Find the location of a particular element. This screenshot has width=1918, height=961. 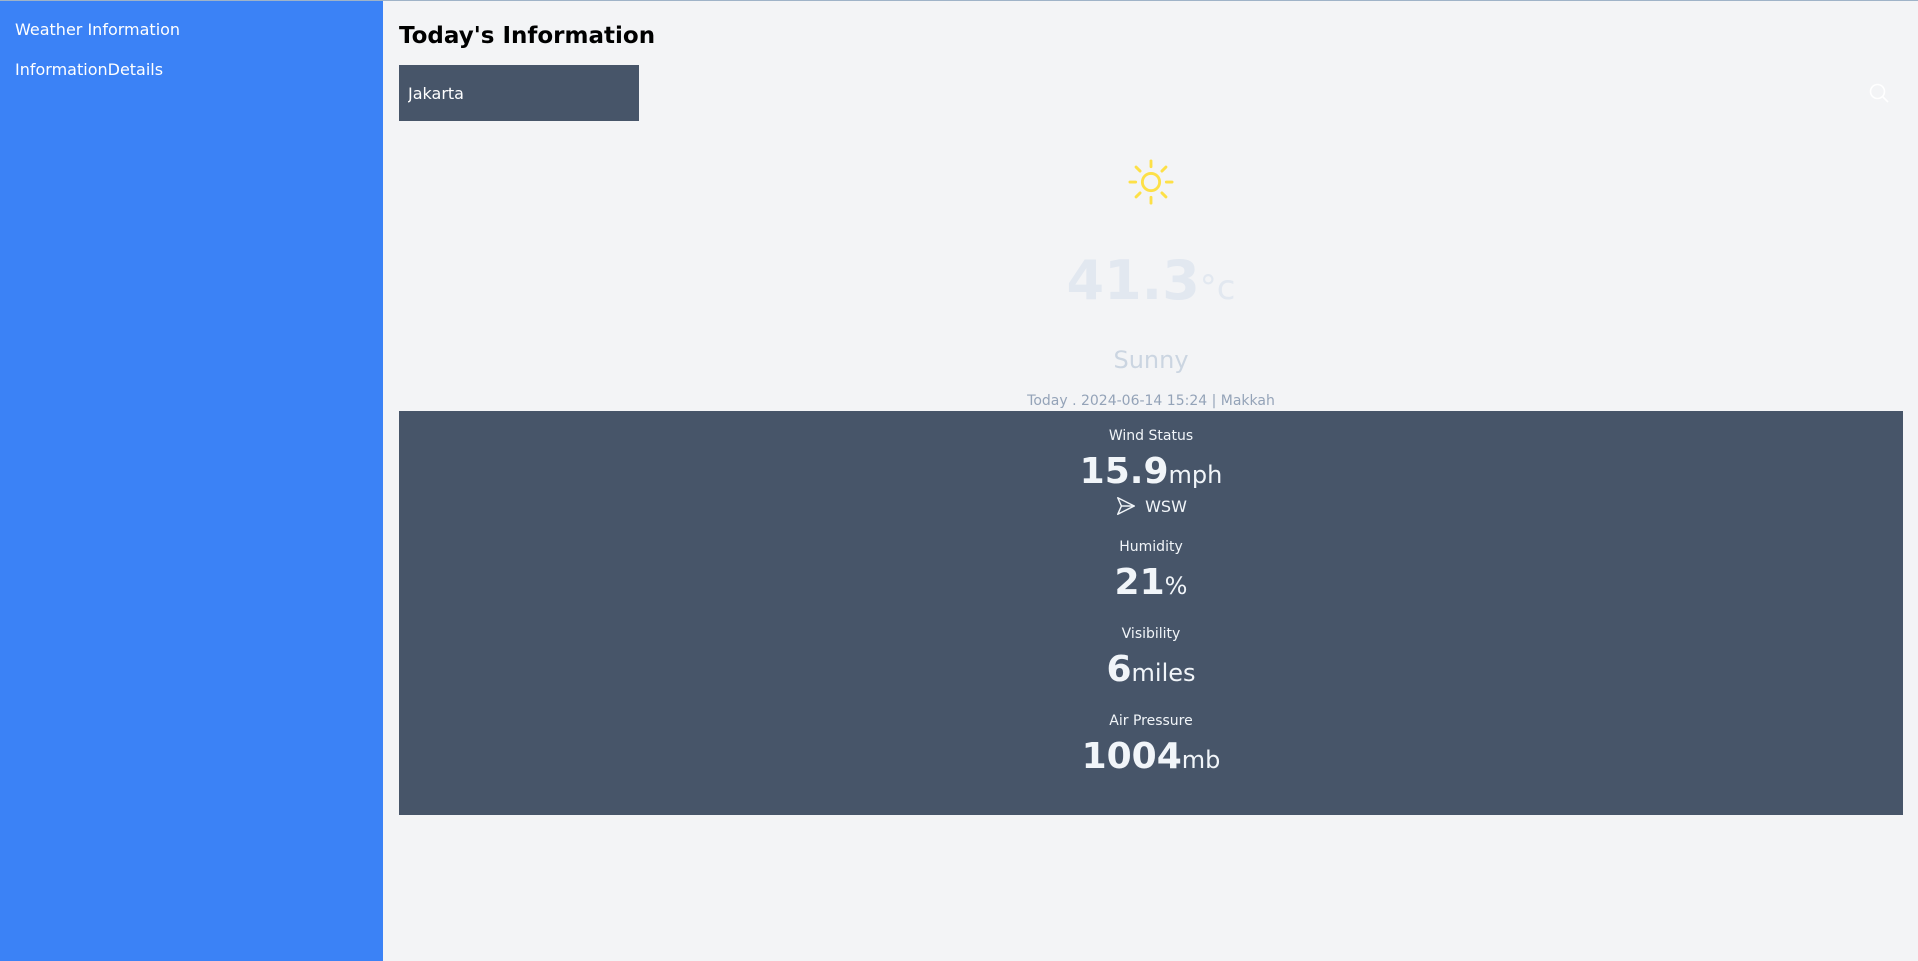

air-pressure-number: 1004 is located at coordinates (1131, 756).